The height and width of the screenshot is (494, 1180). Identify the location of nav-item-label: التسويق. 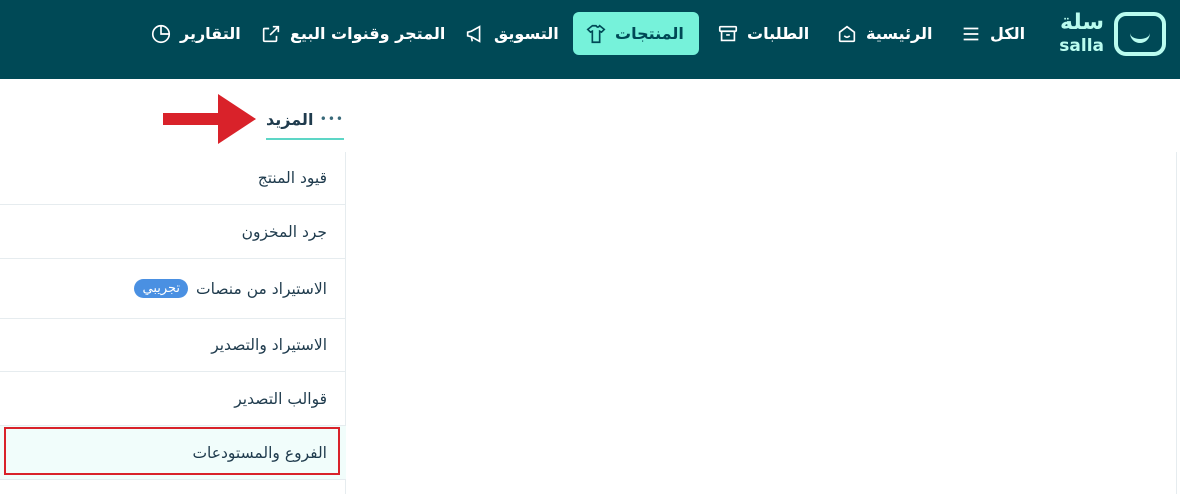
(526, 33).